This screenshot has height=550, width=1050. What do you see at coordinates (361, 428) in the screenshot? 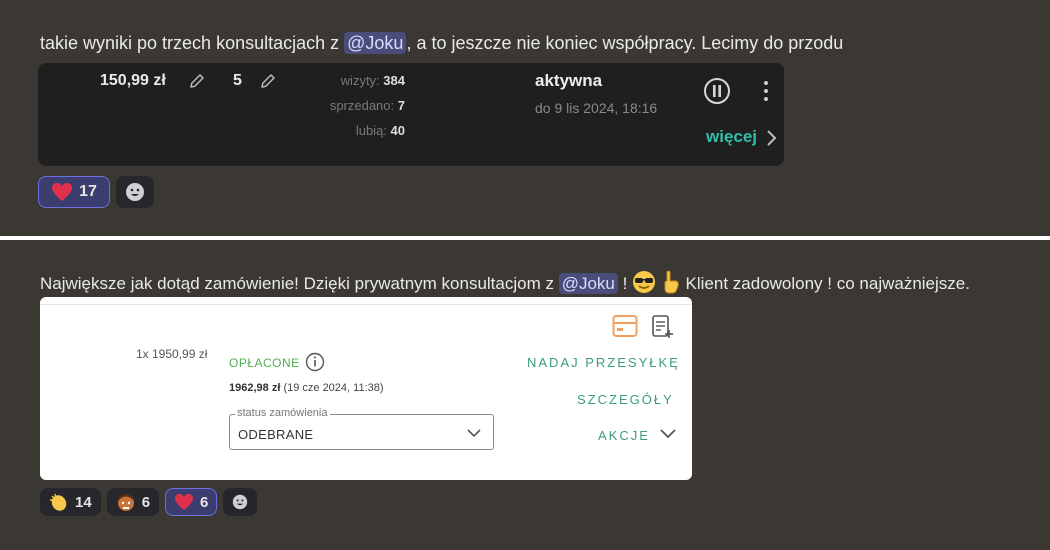
I see `order-status-select: status zamówienia ODEBRANE` at bounding box center [361, 428].